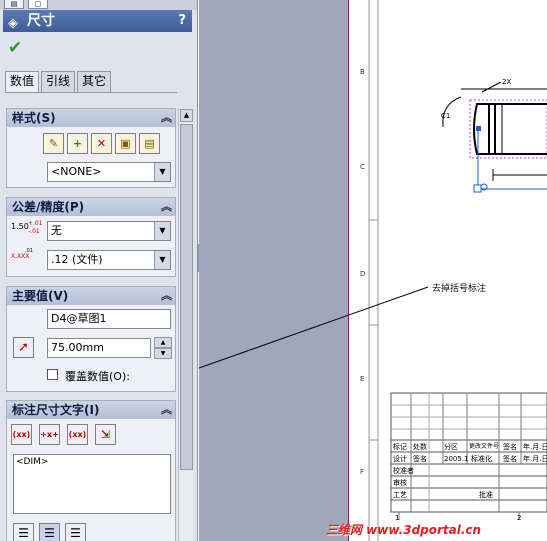  What do you see at coordinates (52, 374) in the screenshot?
I see `override-value-checkbox` at bounding box center [52, 374].